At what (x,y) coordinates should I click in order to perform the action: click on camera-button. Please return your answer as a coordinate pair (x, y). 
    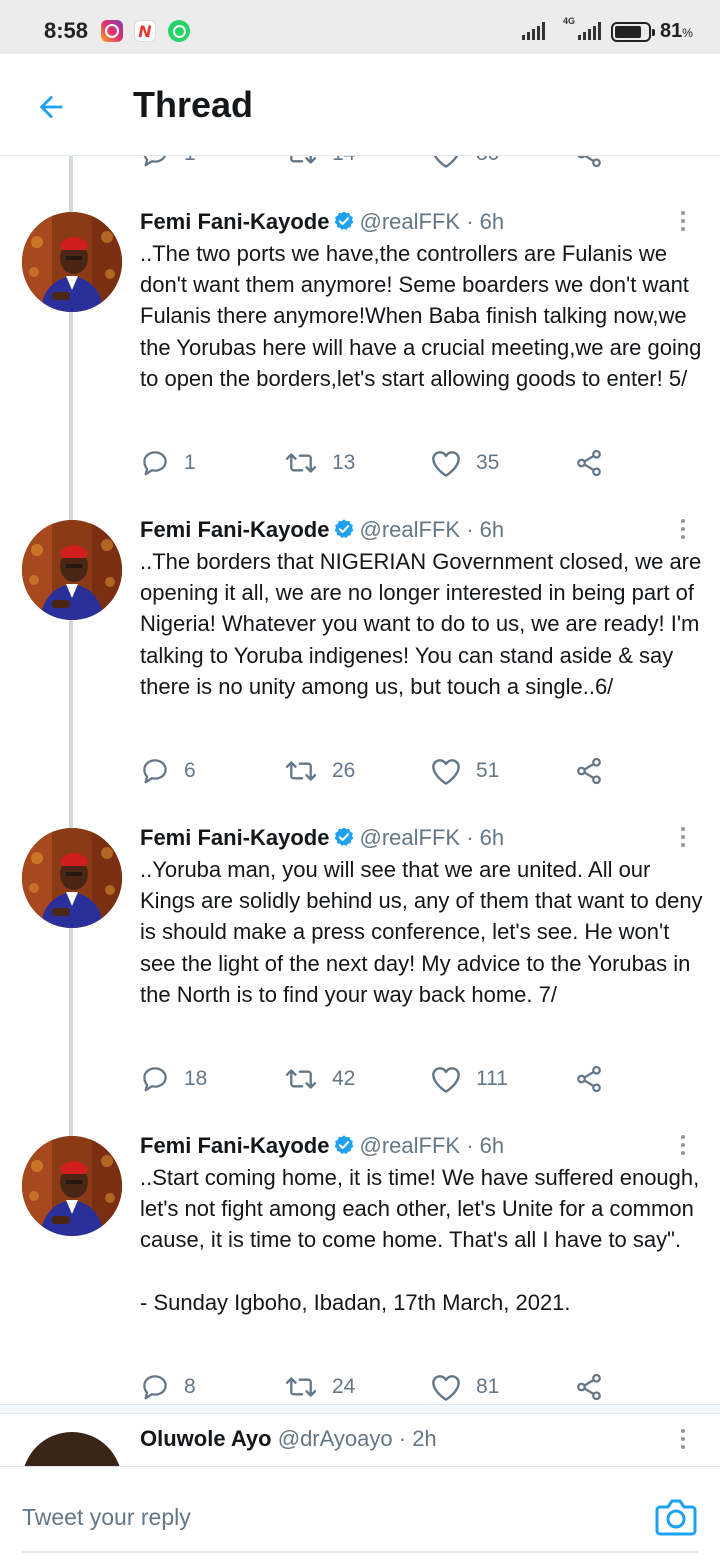
    Looking at the image, I should click on (676, 1517).